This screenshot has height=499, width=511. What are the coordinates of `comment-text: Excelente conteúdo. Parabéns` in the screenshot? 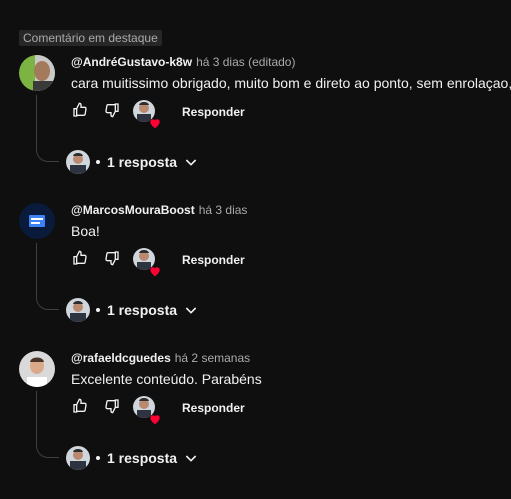 It's located at (166, 379).